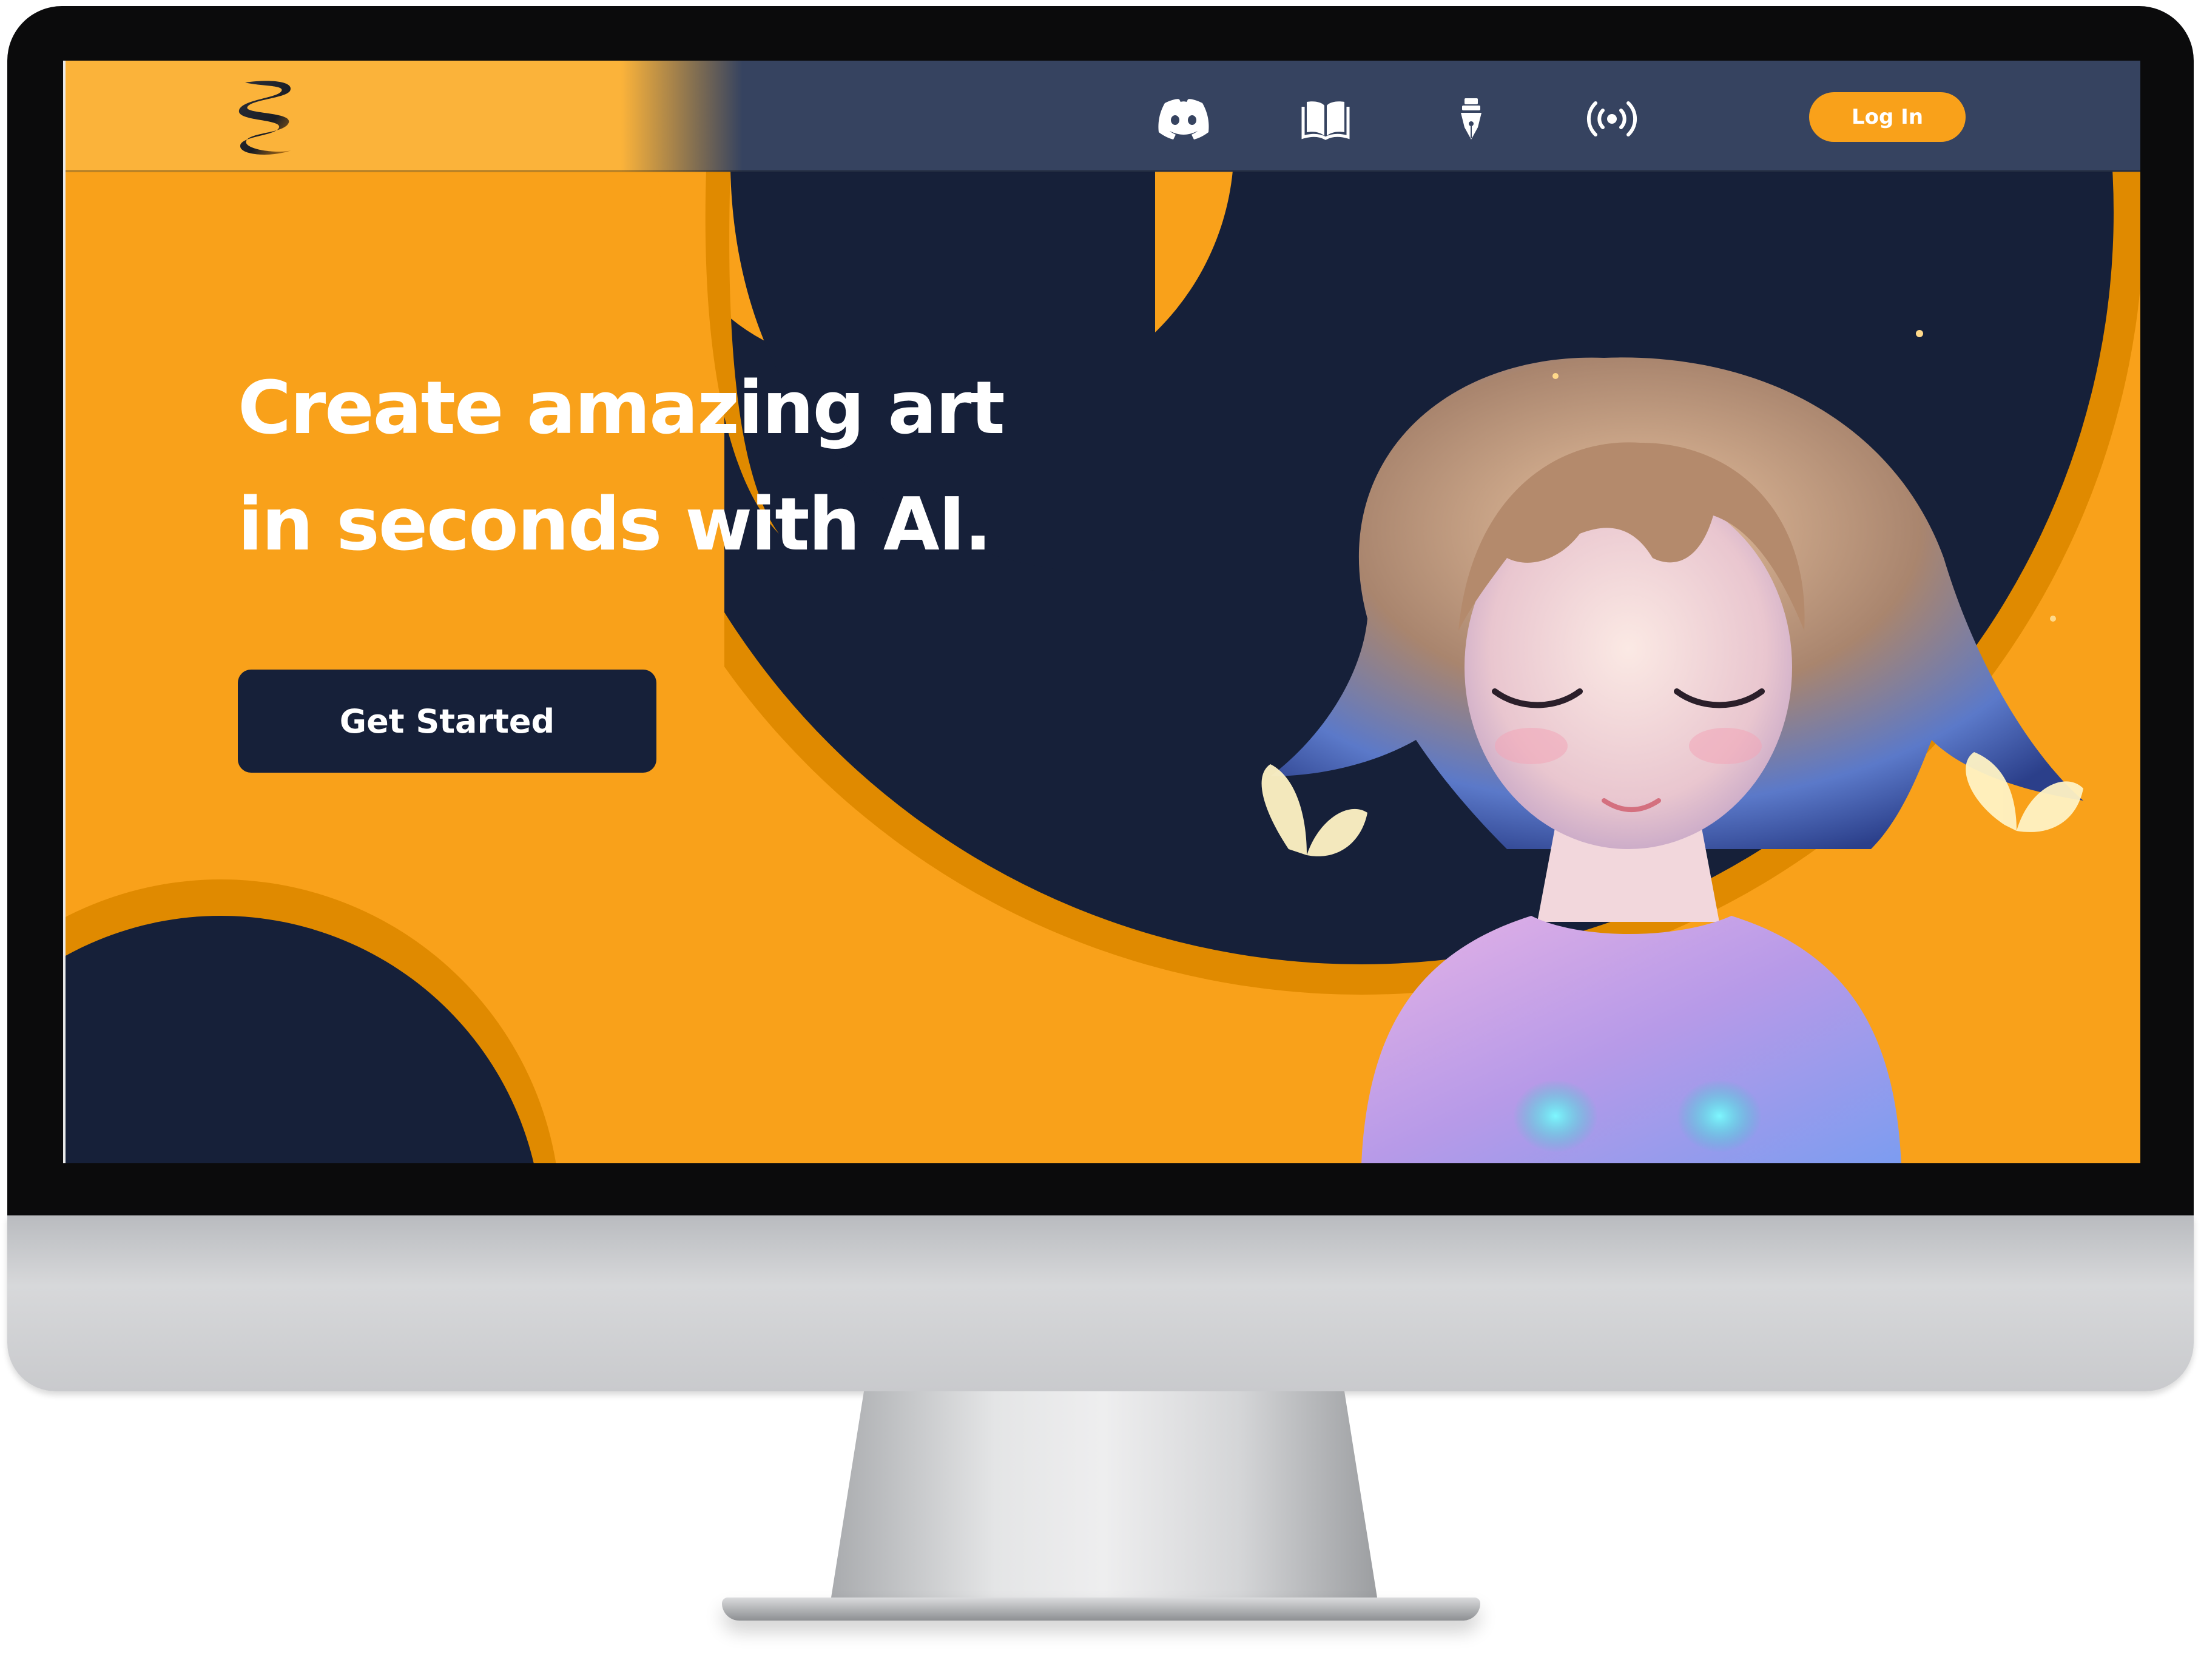 This screenshot has height=1680, width=2201. Describe the element at coordinates (1314, 810) in the screenshot. I see `butterfly-left` at that location.